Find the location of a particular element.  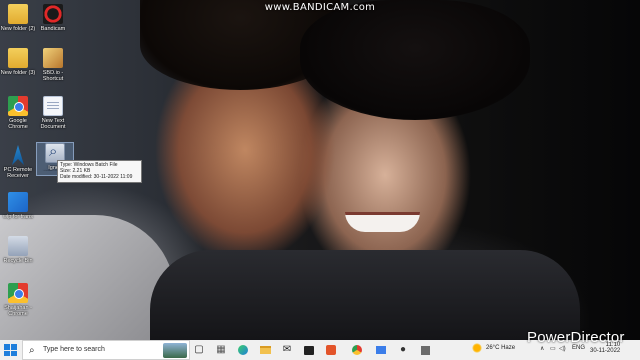

task-view-icon: ▢ is located at coordinates (199, 350).